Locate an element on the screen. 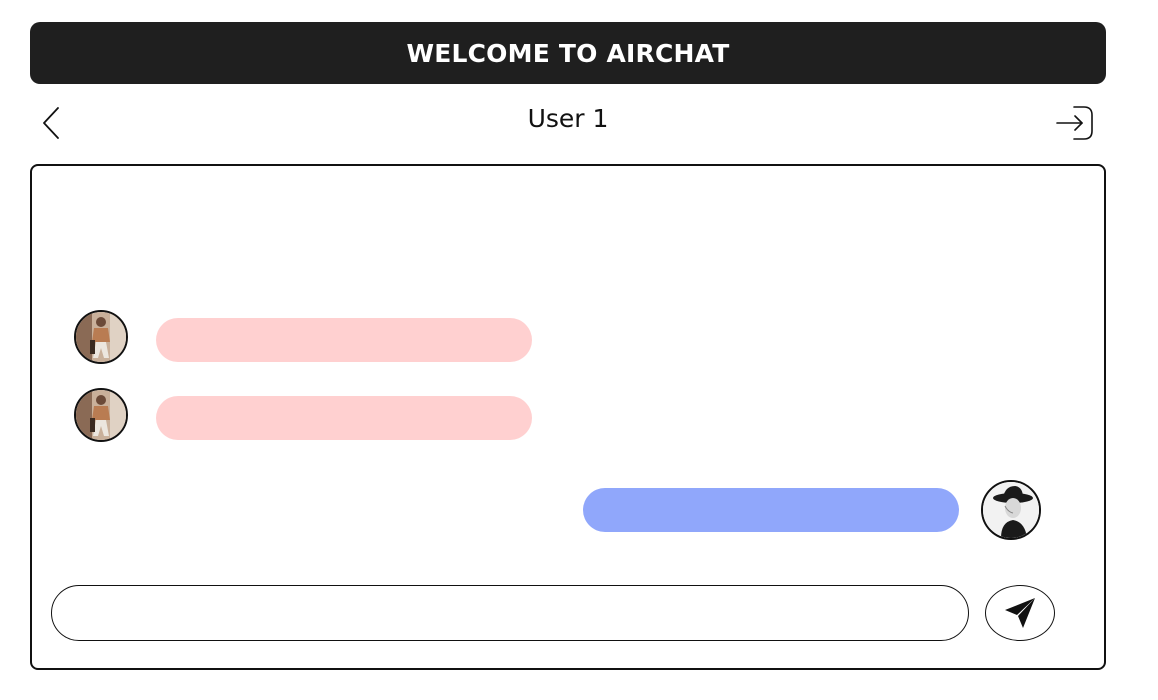 The width and height of the screenshot is (1158, 700). sign-in-arrow-icon is located at coordinates (1074, 123).